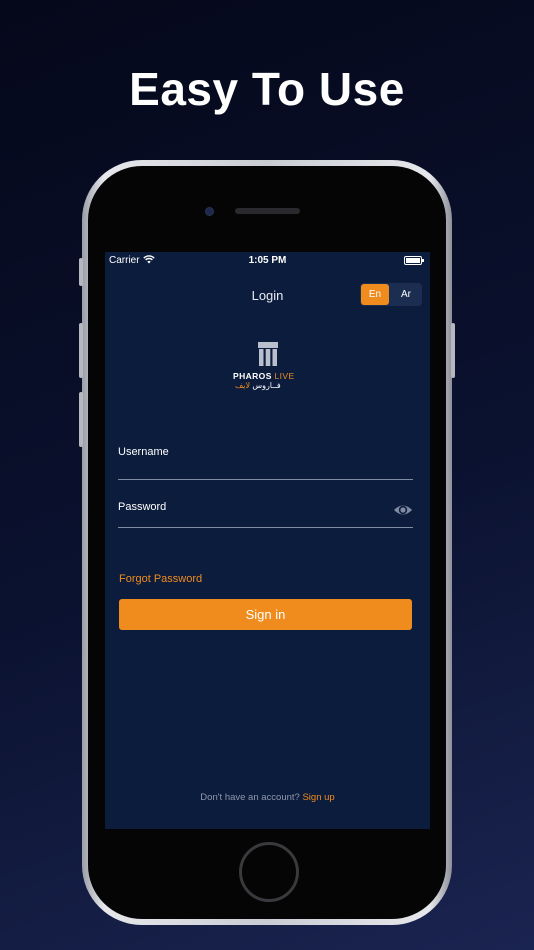 This screenshot has height=950, width=534. What do you see at coordinates (81, 350) in the screenshot?
I see `volume-up-button` at bounding box center [81, 350].